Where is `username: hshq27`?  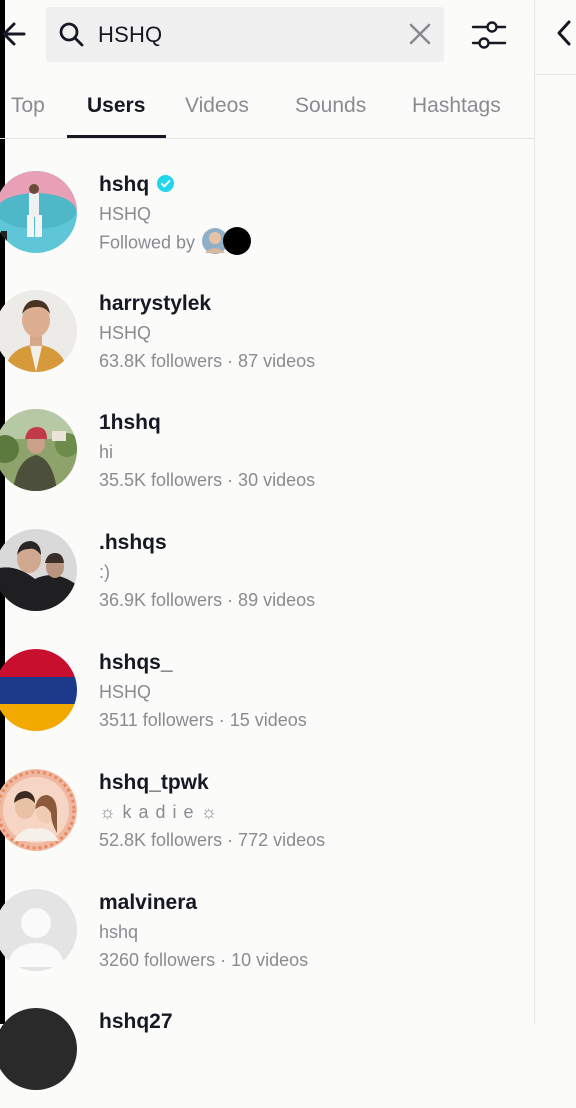
username: hshq27 is located at coordinates (136, 1021).